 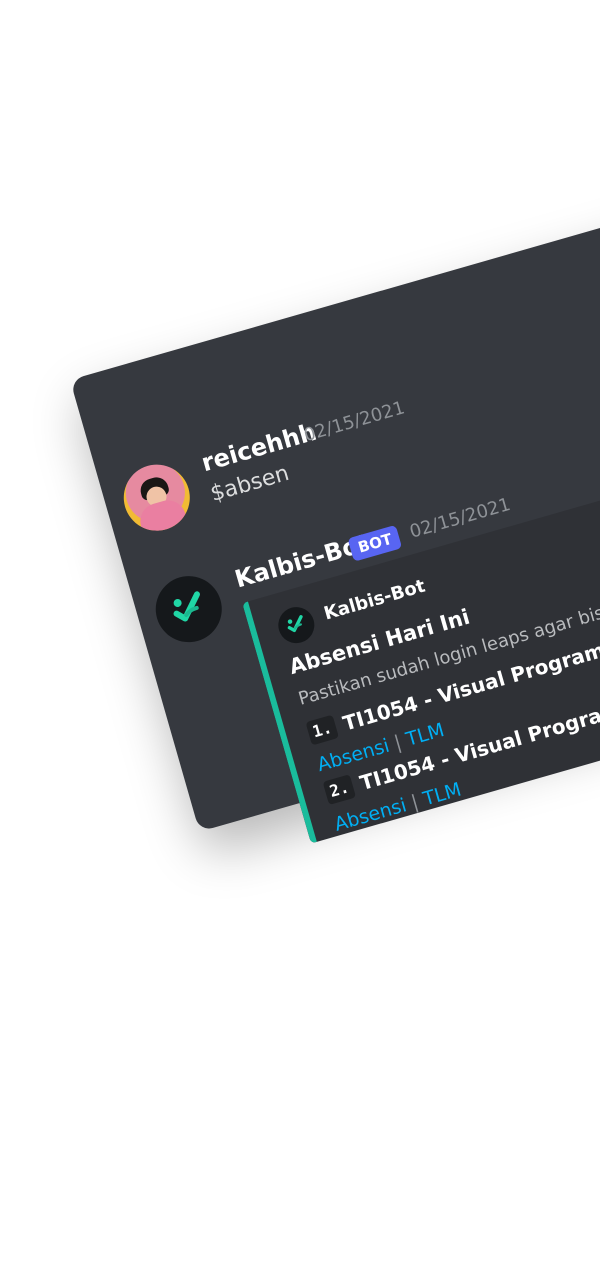 I want to click on list-number-badge: 1., so click(x=322, y=730).